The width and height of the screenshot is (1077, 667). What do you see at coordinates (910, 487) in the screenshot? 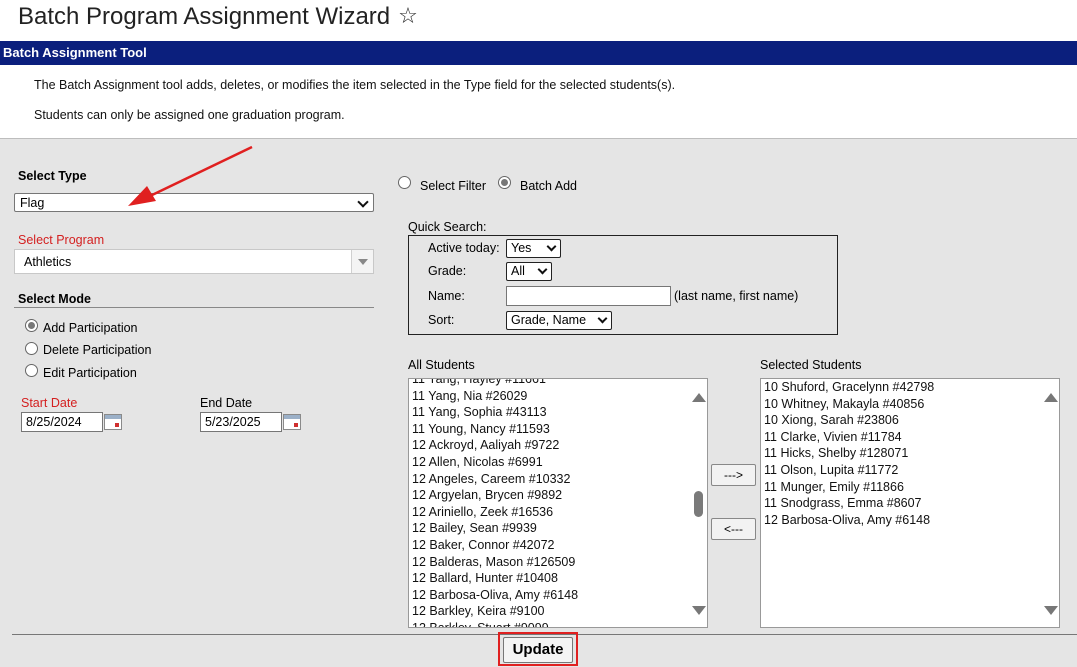
I see `list-item: 11 Munger, Emily #11866` at bounding box center [910, 487].